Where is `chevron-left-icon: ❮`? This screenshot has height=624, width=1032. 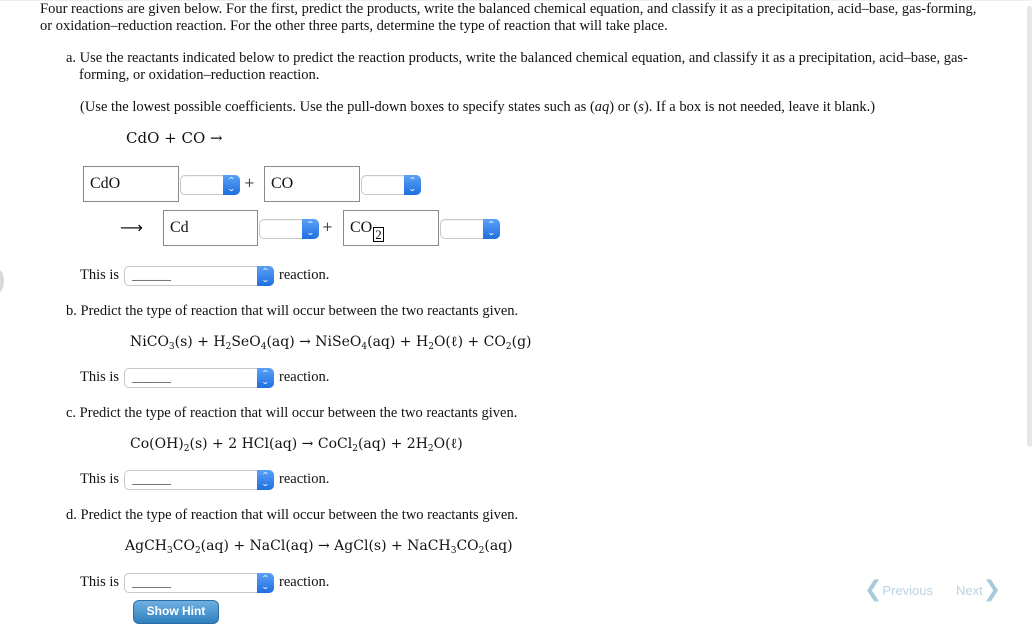
chevron-left-icon: ❮ is located at coordinates (873, 589).